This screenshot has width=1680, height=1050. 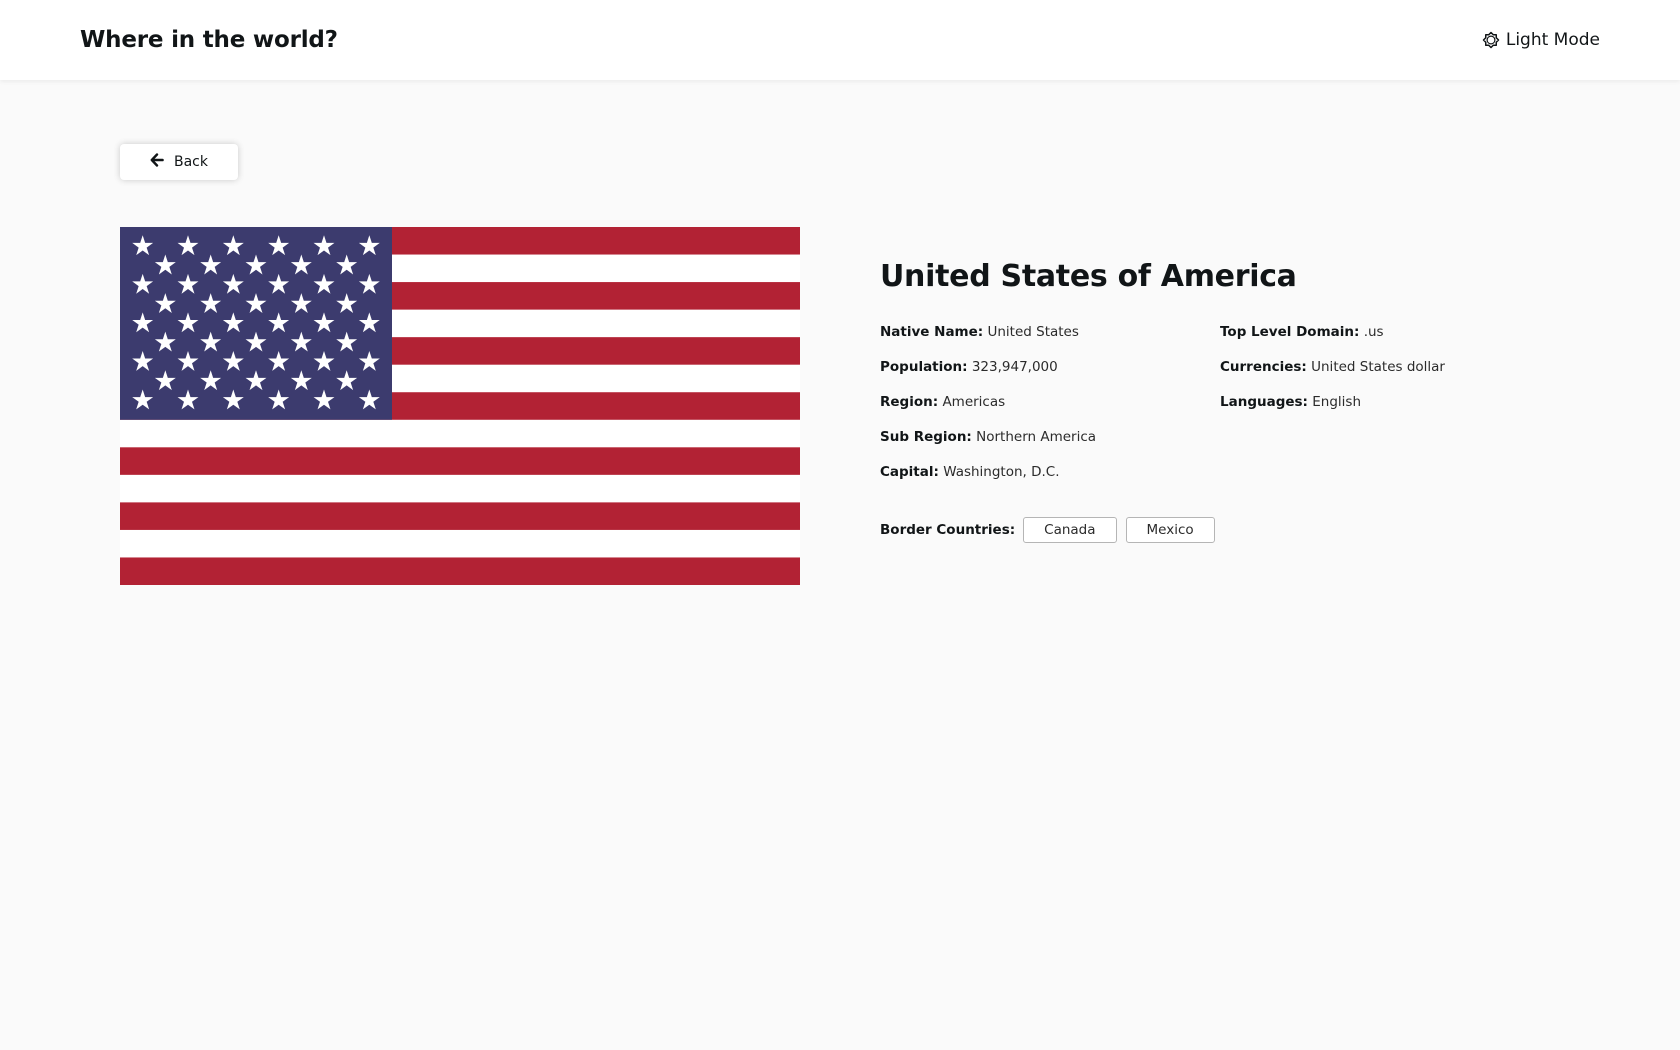 I want to click on info-capital: Capital: Washington, D.C., so click(x=1050, y=479).